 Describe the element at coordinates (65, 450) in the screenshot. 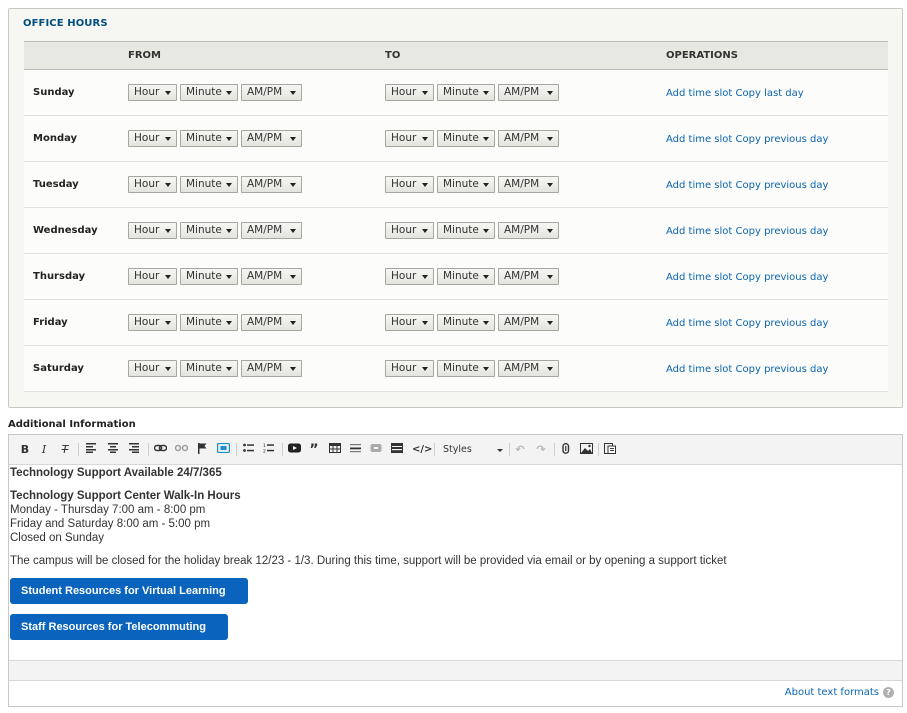

I see `remove-format-icon: T` at that location.